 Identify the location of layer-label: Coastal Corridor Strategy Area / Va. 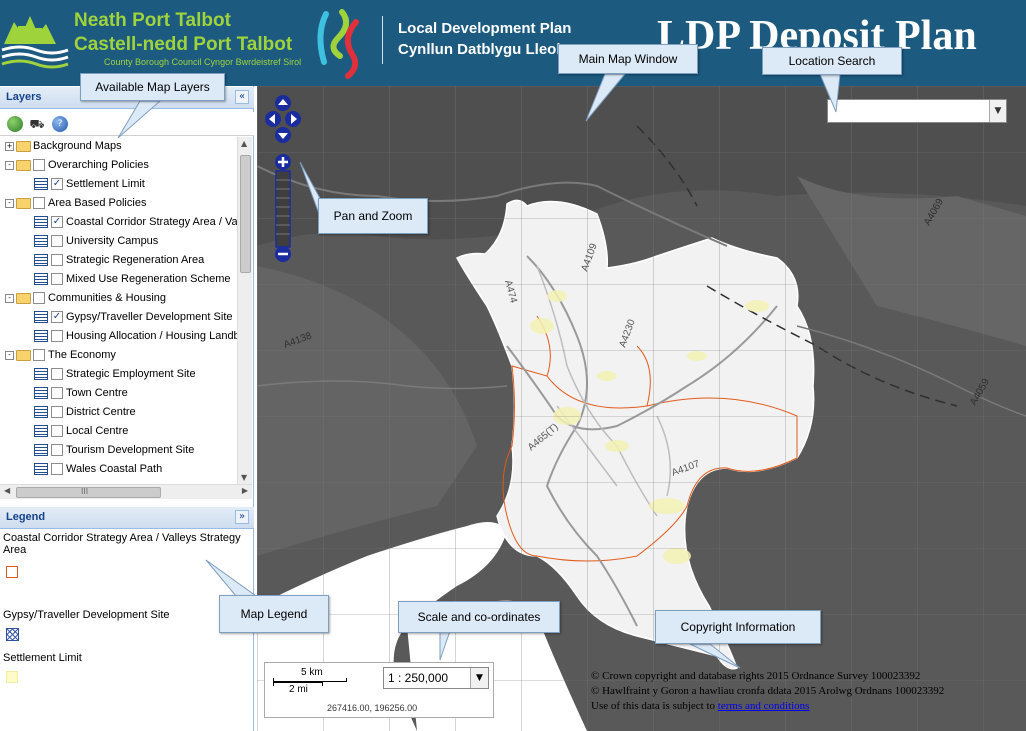
(151, 222).